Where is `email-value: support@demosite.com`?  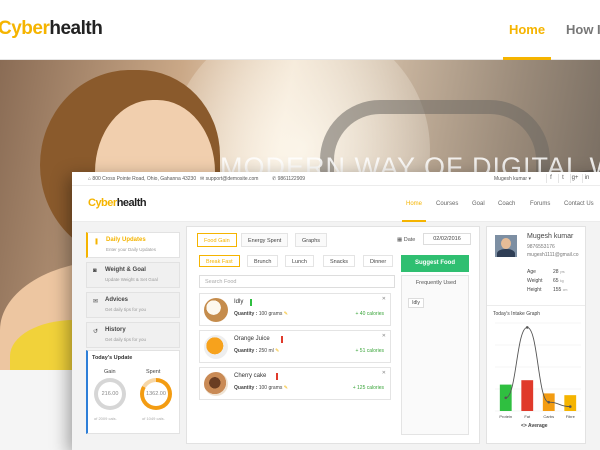 email-value: support@demosite.com is located at coordinates (232, 179).